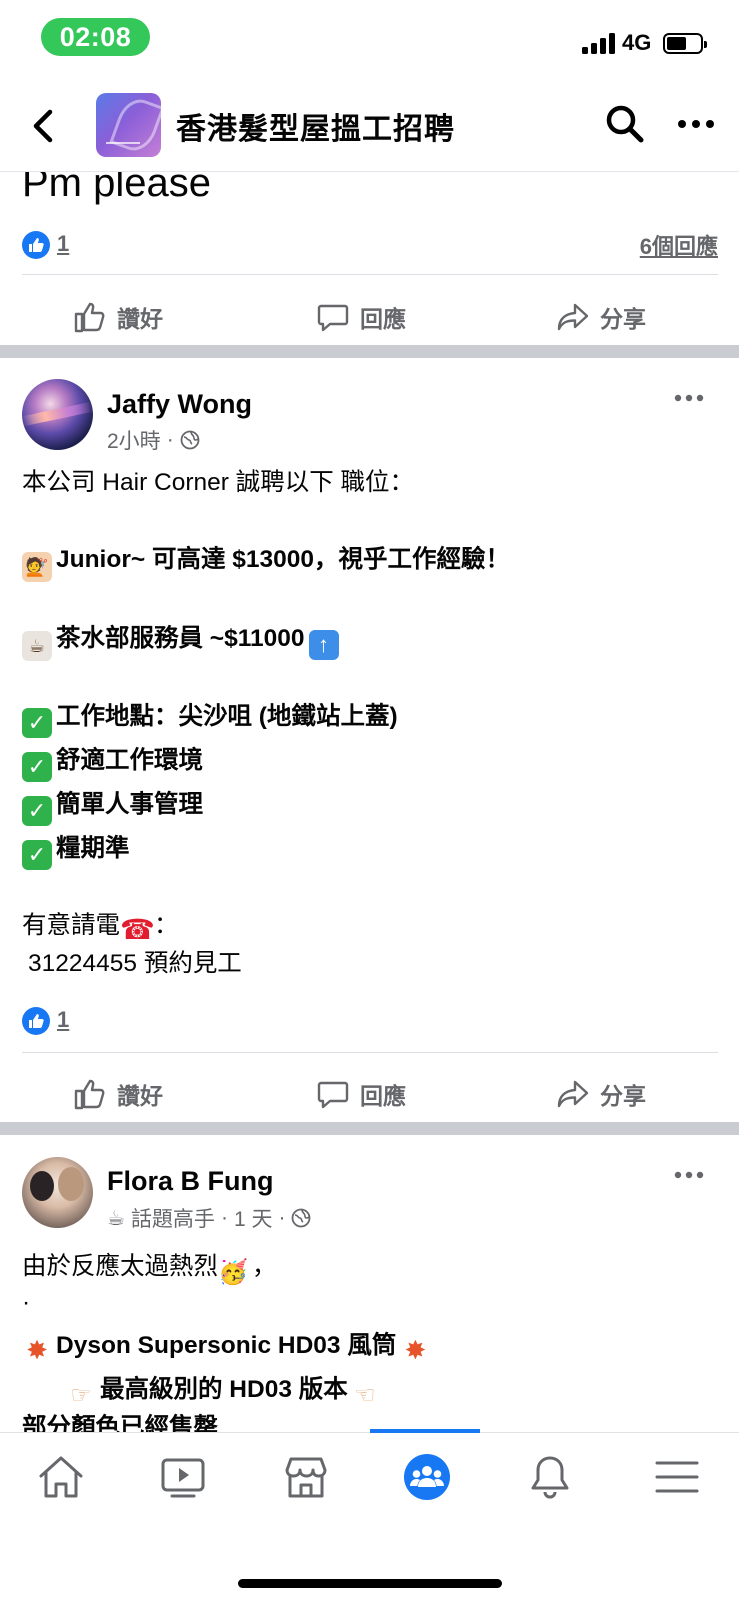 This screenshot has height=1600, width=739. Describe the element at coordinates (137, 929) in the screenshot. I see `telephone-emoji-icon: ☎` at that location.